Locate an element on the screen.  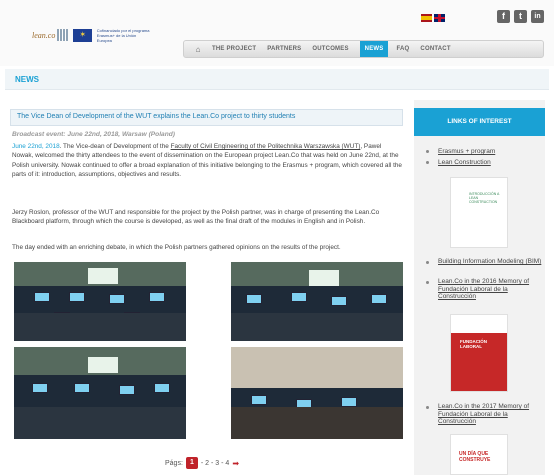
photo-wall is located at coordinates (317, 368).